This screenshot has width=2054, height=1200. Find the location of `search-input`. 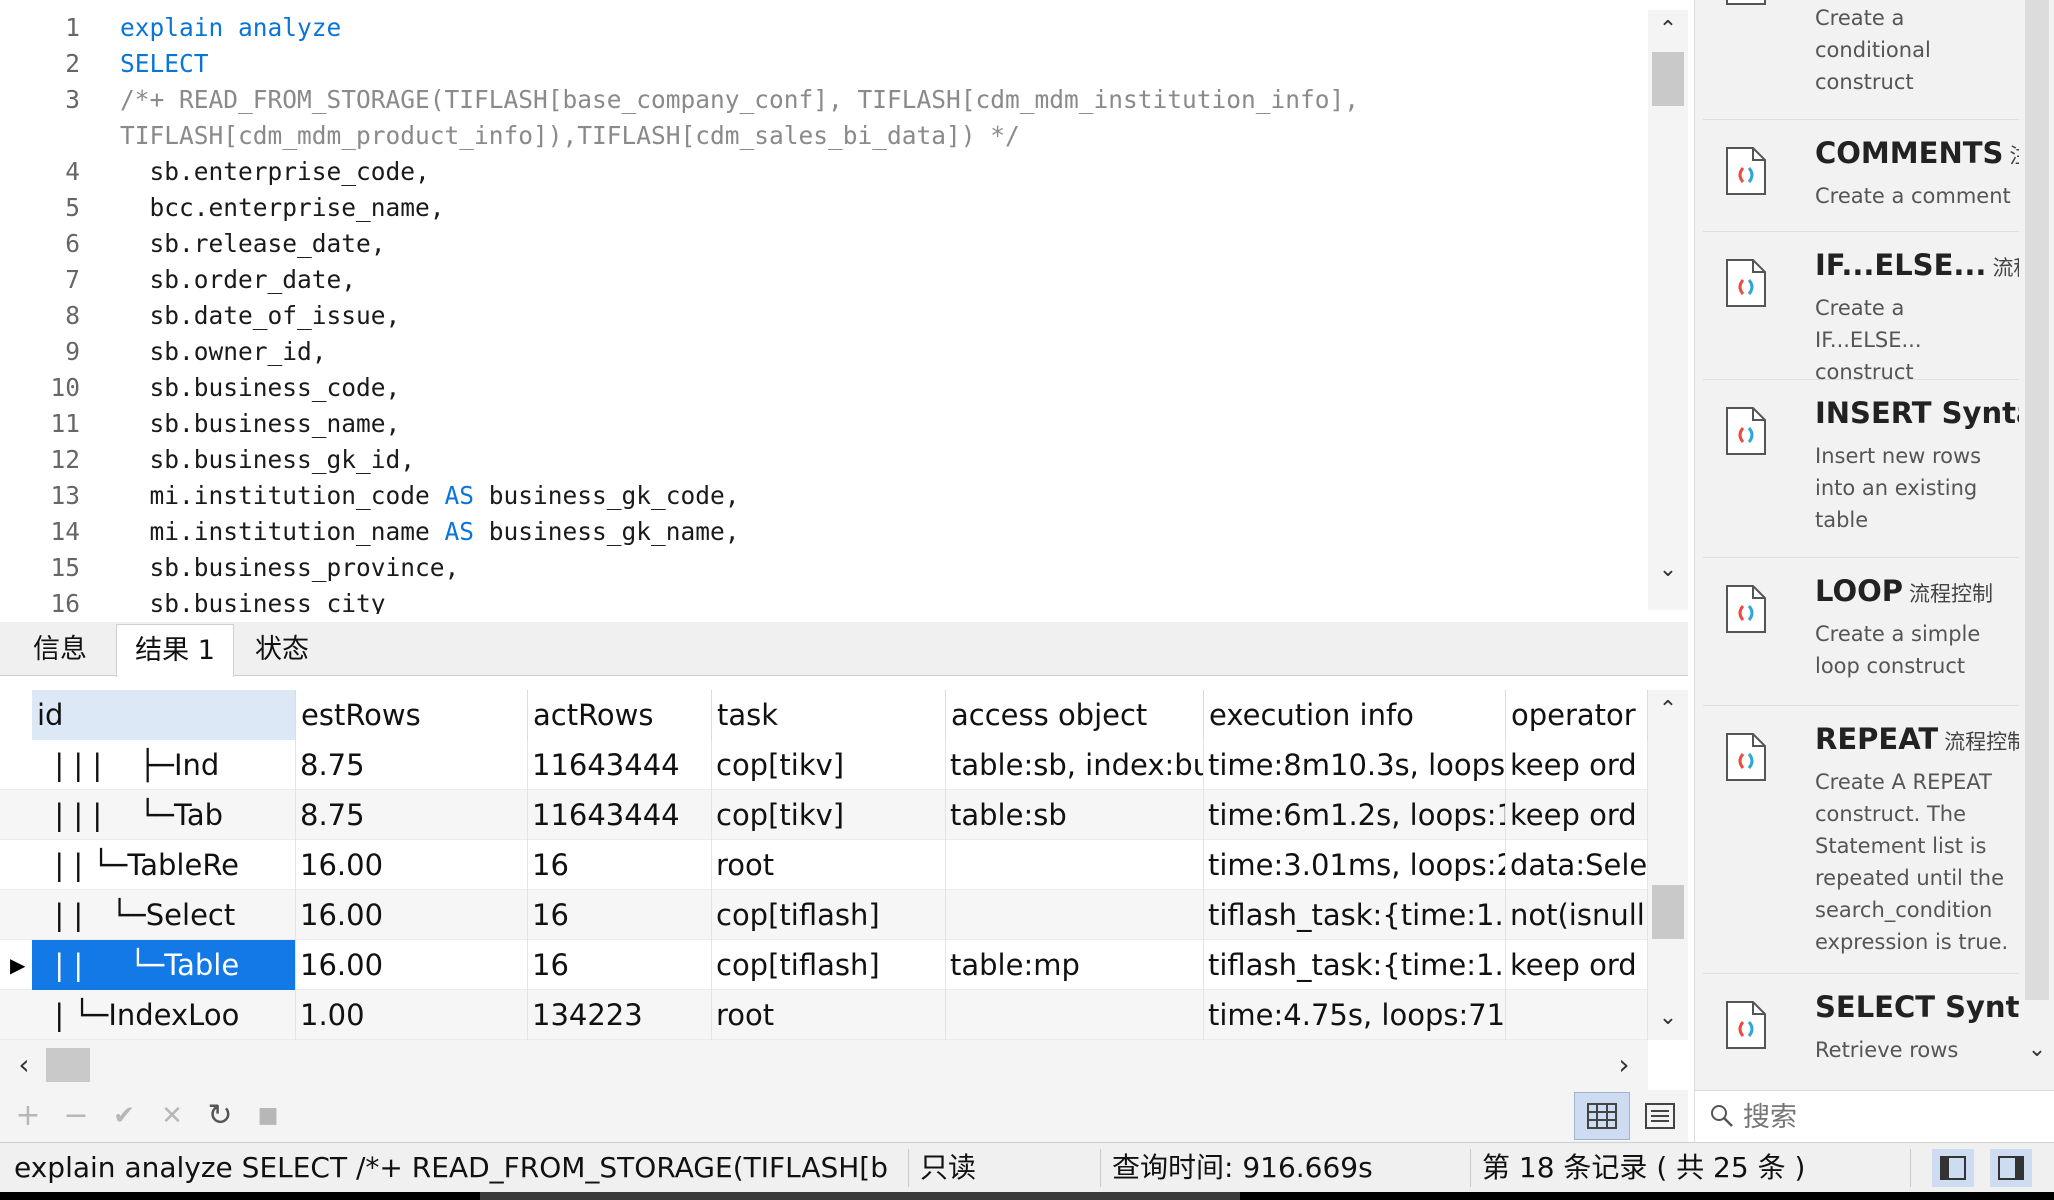

search-input is located at coordinates (1888, 1117).